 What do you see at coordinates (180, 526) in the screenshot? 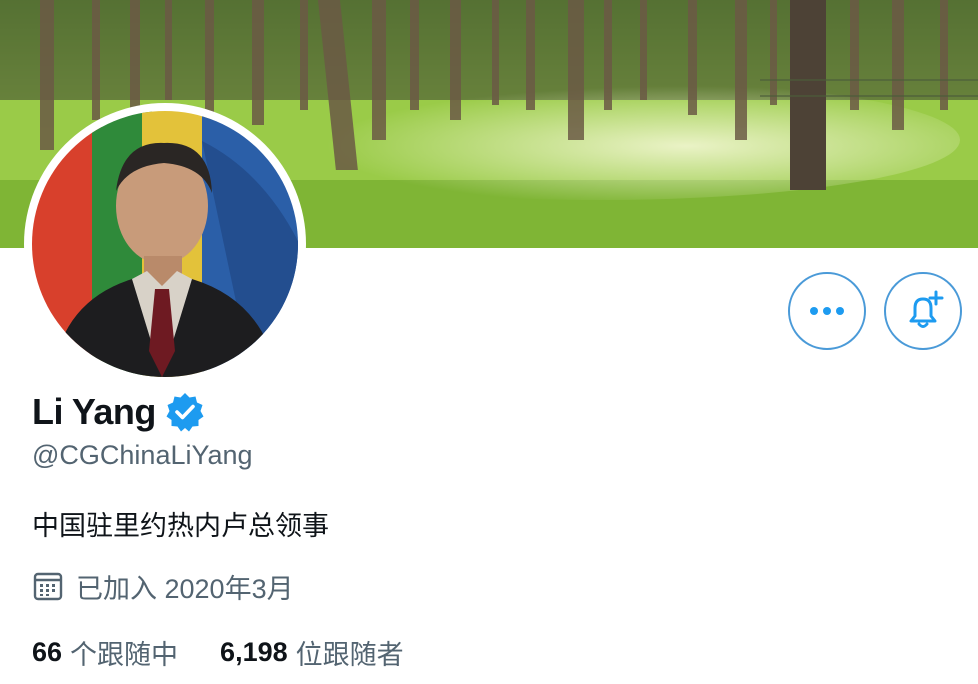
I see `profile-bio: 中国驻里约热内卢总领事` at bounding box center [180, 526].